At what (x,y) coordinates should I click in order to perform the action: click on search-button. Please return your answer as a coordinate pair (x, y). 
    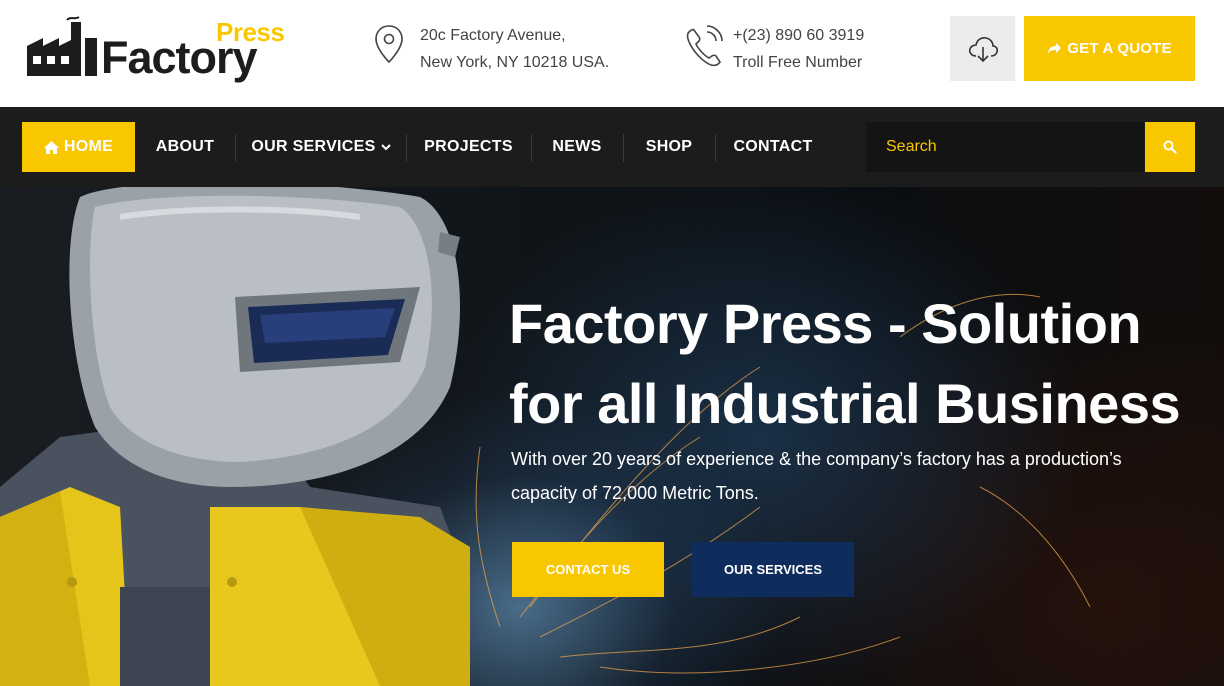
    Looking at the image, I should click on (1170, 147).